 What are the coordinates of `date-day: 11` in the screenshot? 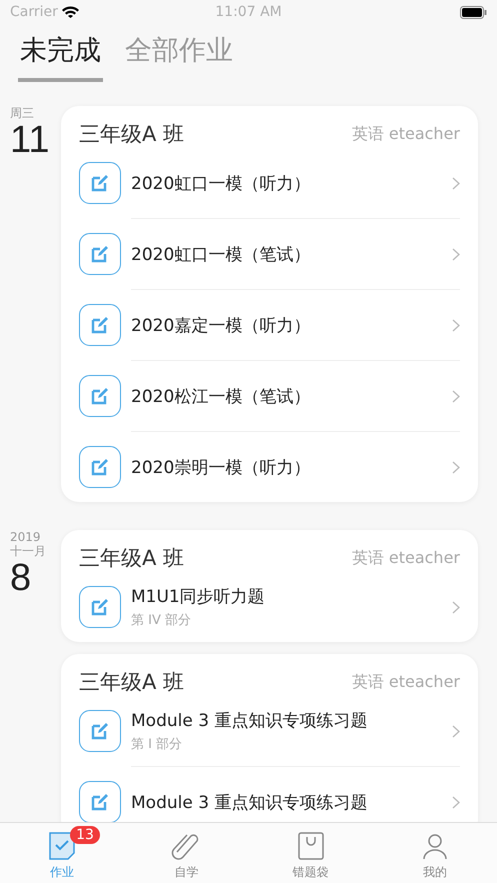 It's located at (35, 140).